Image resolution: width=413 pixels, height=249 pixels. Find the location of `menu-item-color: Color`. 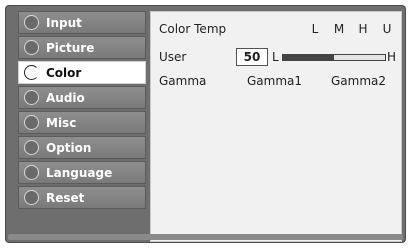

menu-item-color: Color is located at coordinates (82, 72).